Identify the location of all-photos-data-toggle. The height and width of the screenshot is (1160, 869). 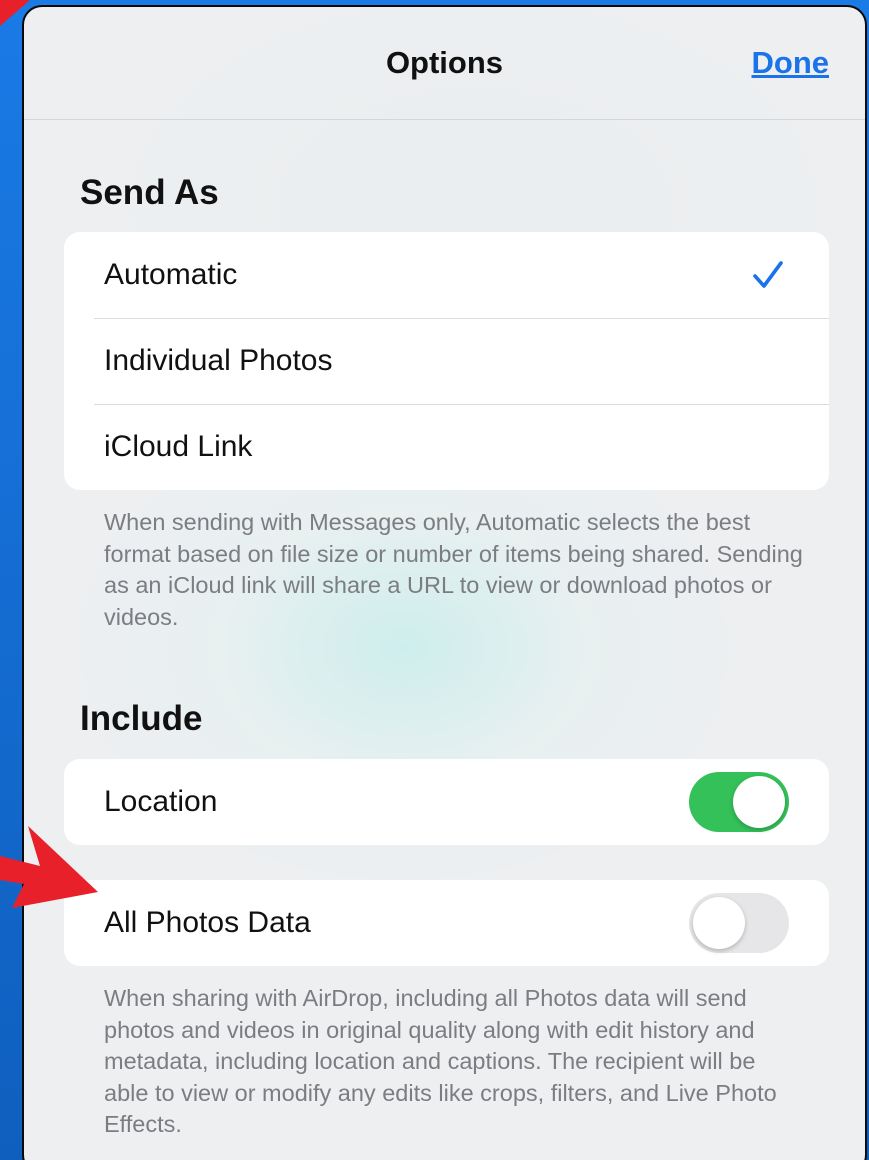
(739, 923).